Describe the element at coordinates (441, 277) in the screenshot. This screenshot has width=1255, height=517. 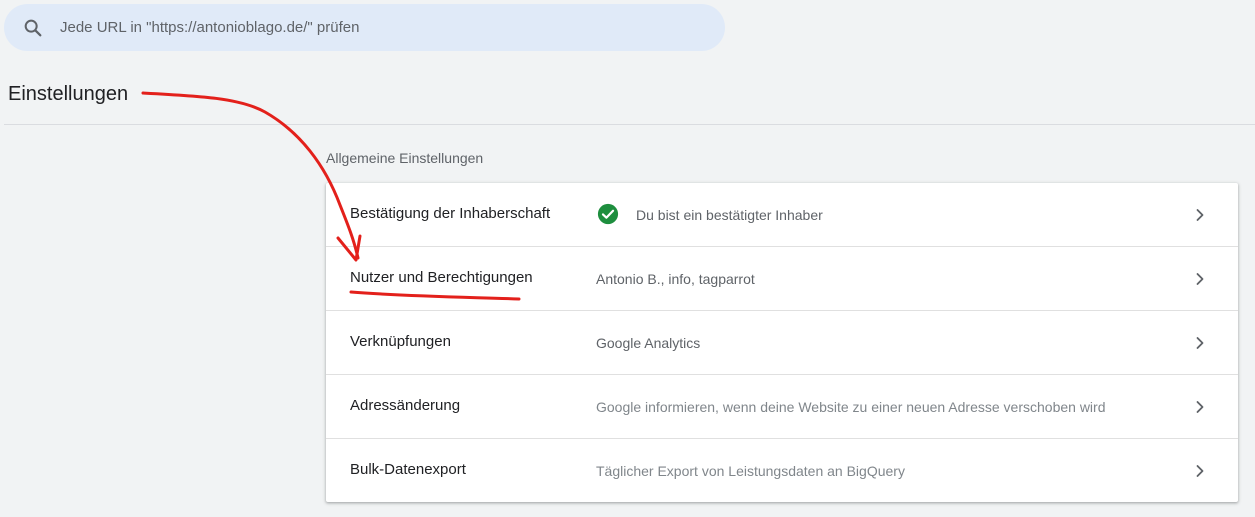
I see `row-label: Nutzer und Berechtigungen` at that location.